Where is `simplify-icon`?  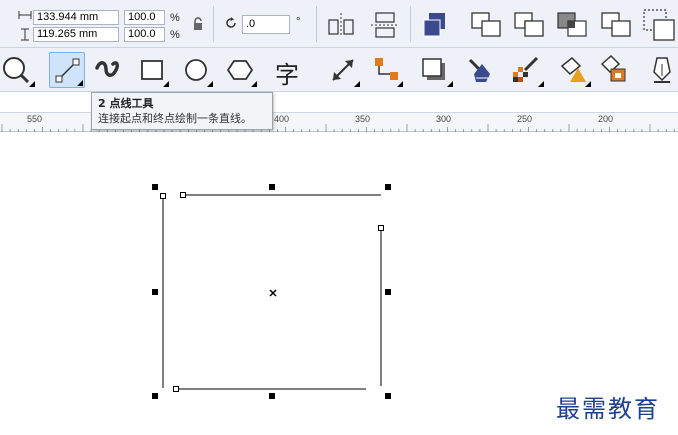 simplify-icon is located at coordinates (617, 25).